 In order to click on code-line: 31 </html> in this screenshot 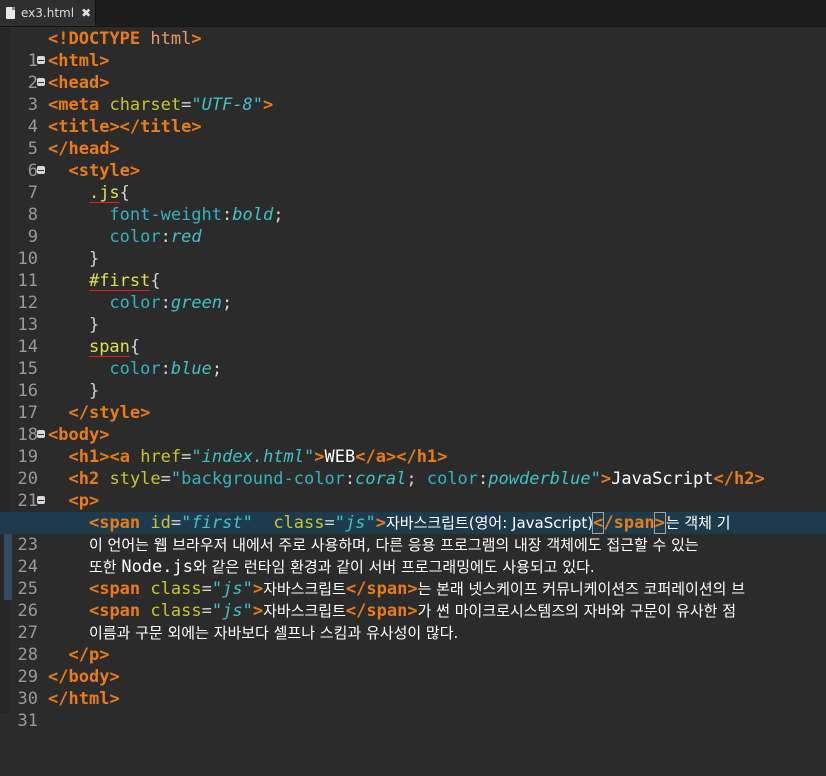, I will do `click(413, 709)`.